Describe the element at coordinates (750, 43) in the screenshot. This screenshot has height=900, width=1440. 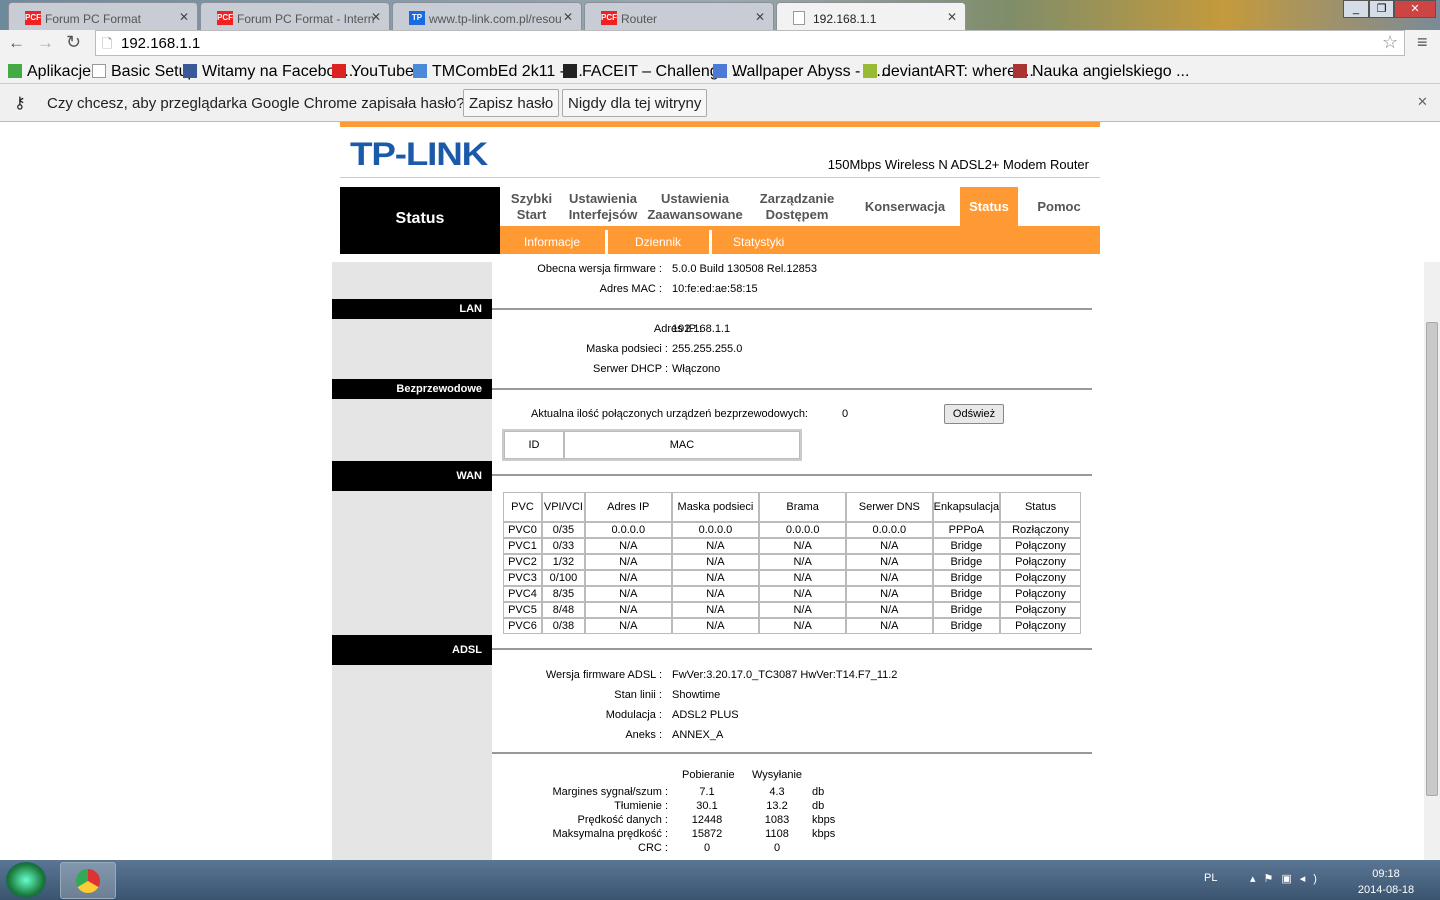
I see `address-bar: 192.168.1.1` at that location.